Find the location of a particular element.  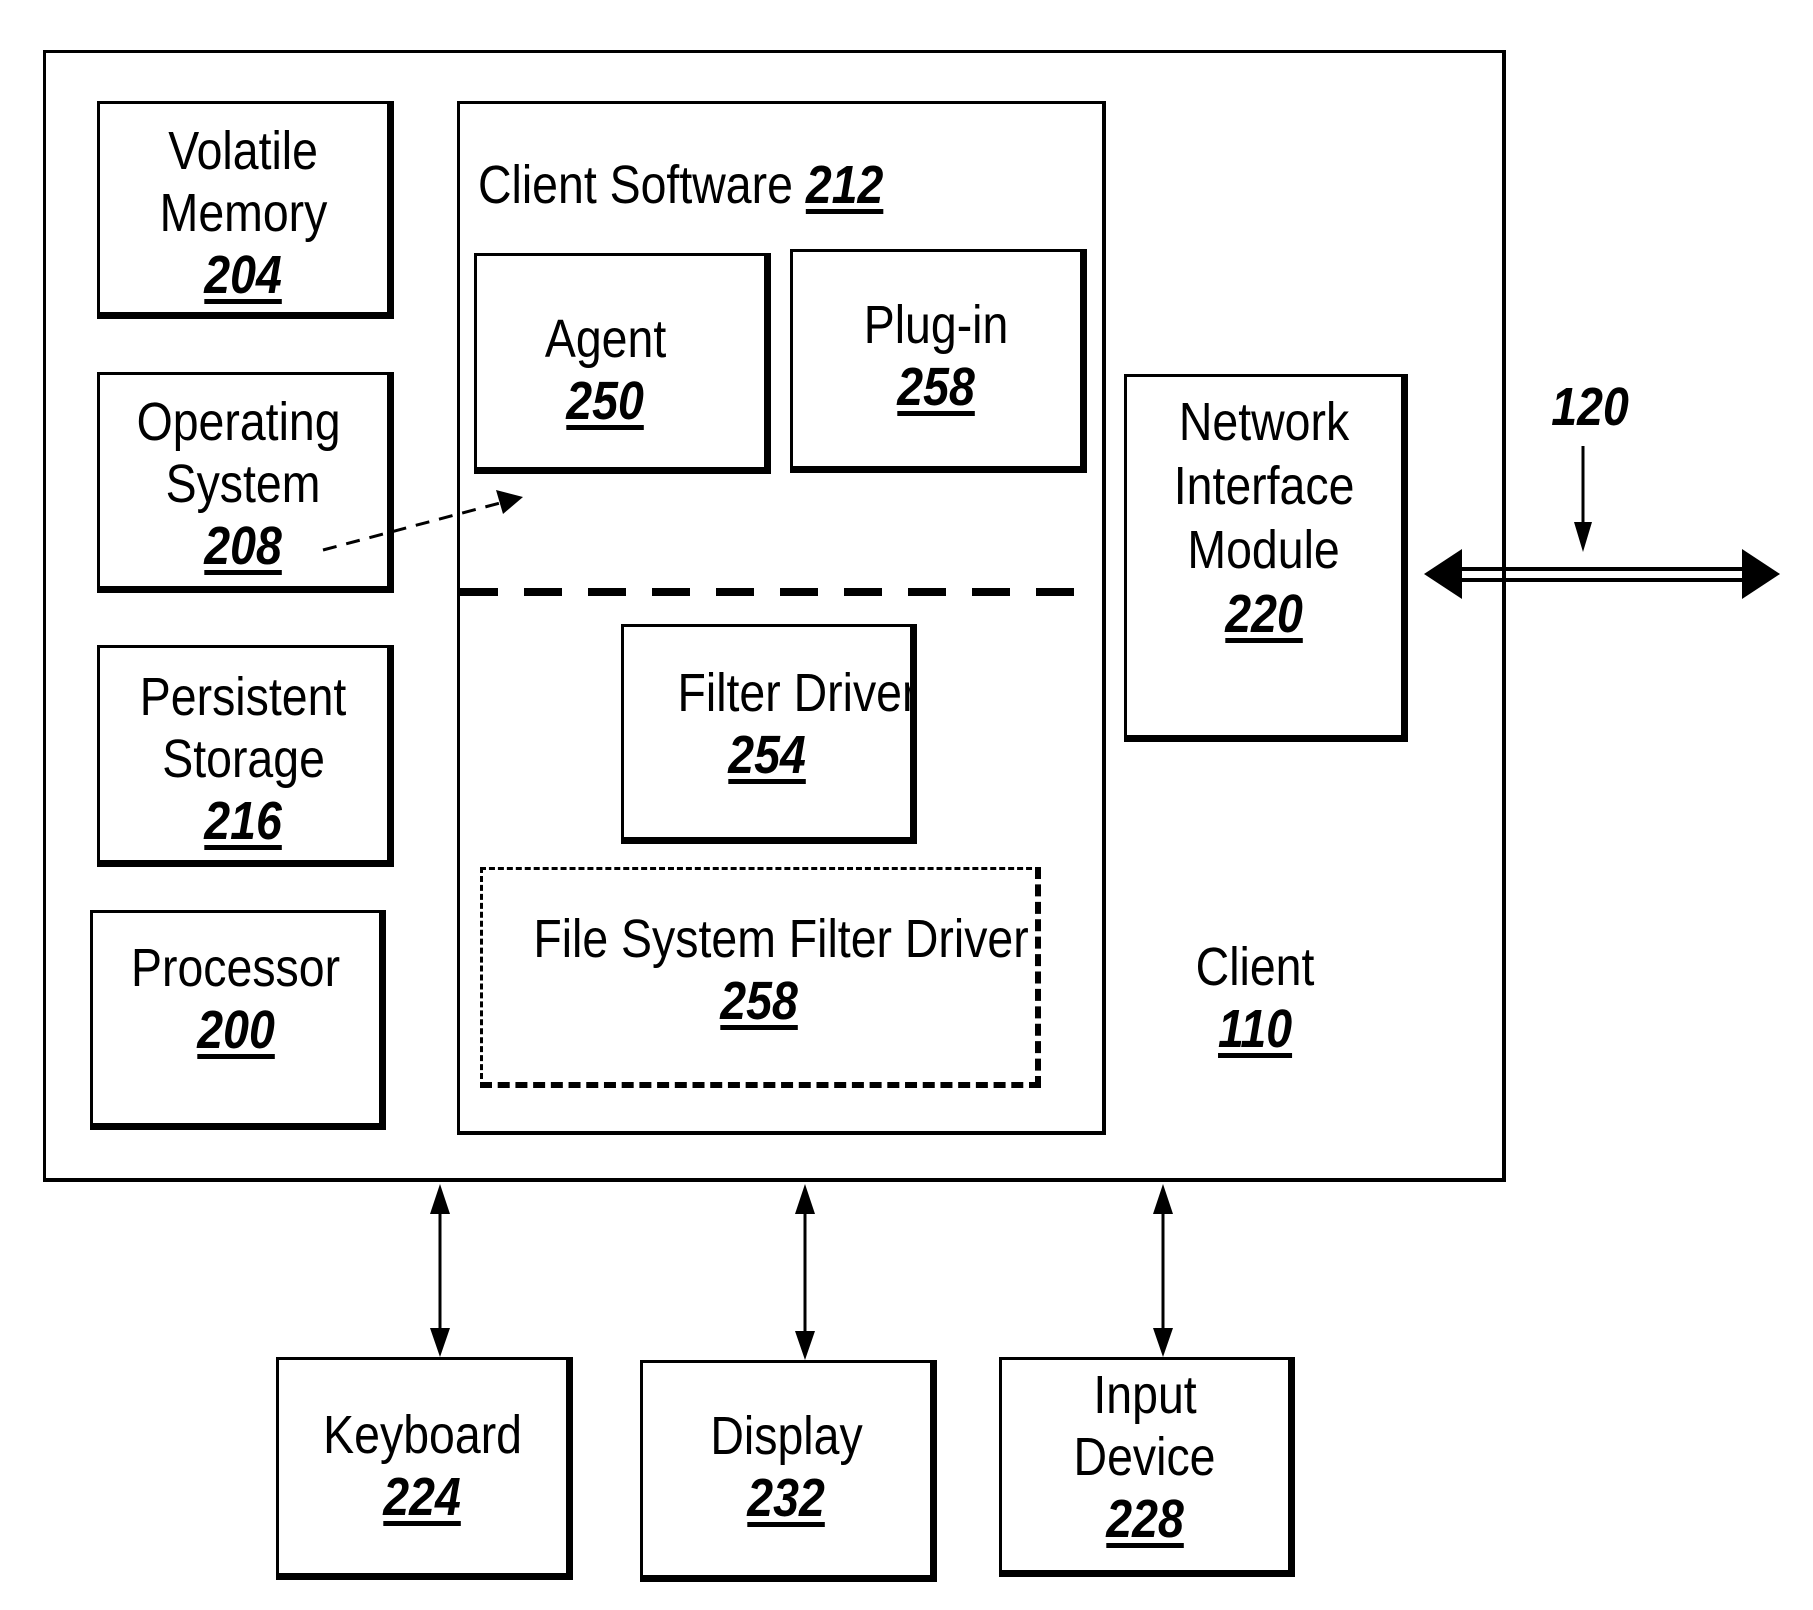

client-software-ref: 212 is located at coordinates (844, 185).